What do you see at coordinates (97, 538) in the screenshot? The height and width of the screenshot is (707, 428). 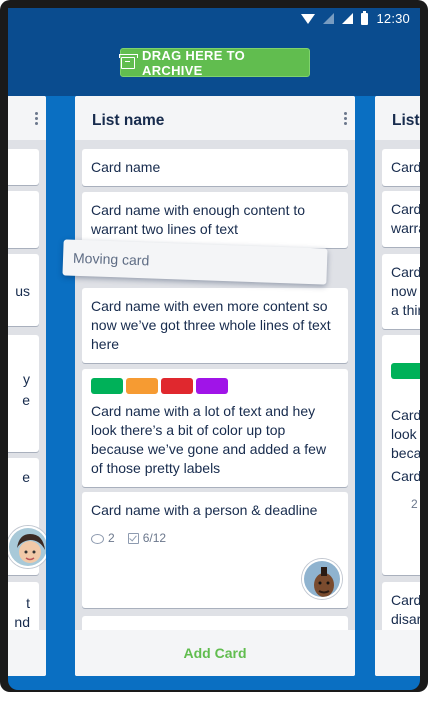 I see `comment-icon` at bounding box center [97, 538].